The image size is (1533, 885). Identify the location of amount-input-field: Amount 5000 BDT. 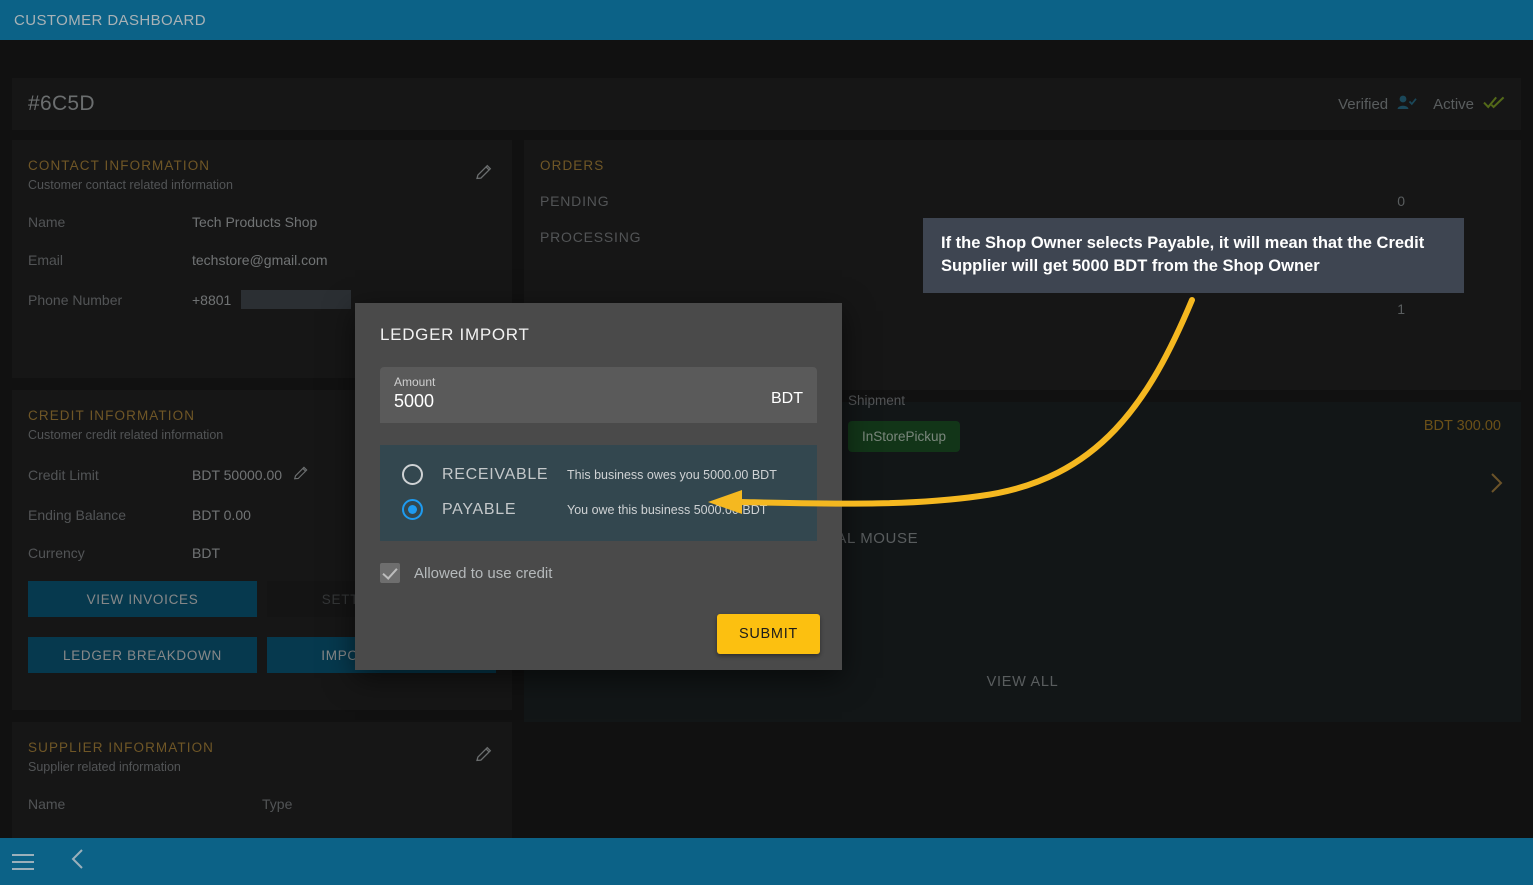
(598, 395).